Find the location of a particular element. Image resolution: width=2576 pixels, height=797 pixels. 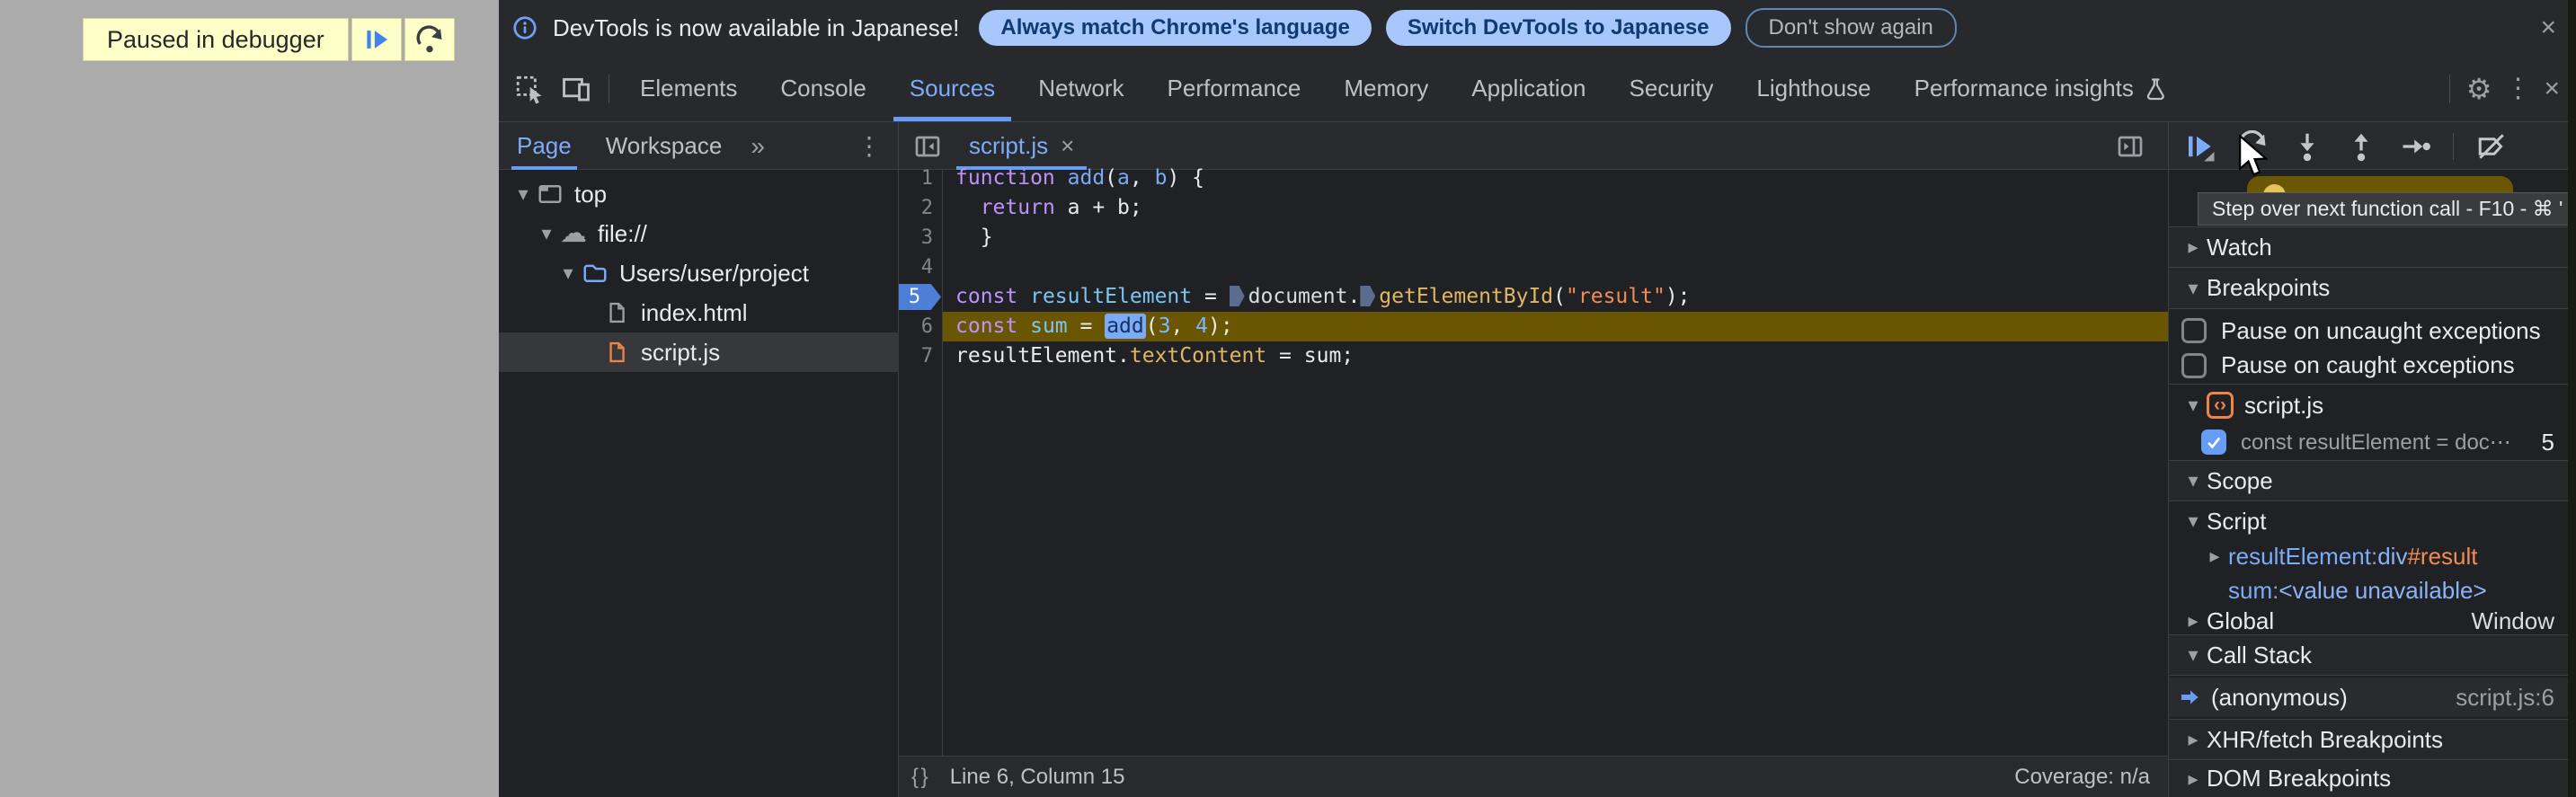

section-watch: ▸ Watch is located at coordinates (2372, 247).